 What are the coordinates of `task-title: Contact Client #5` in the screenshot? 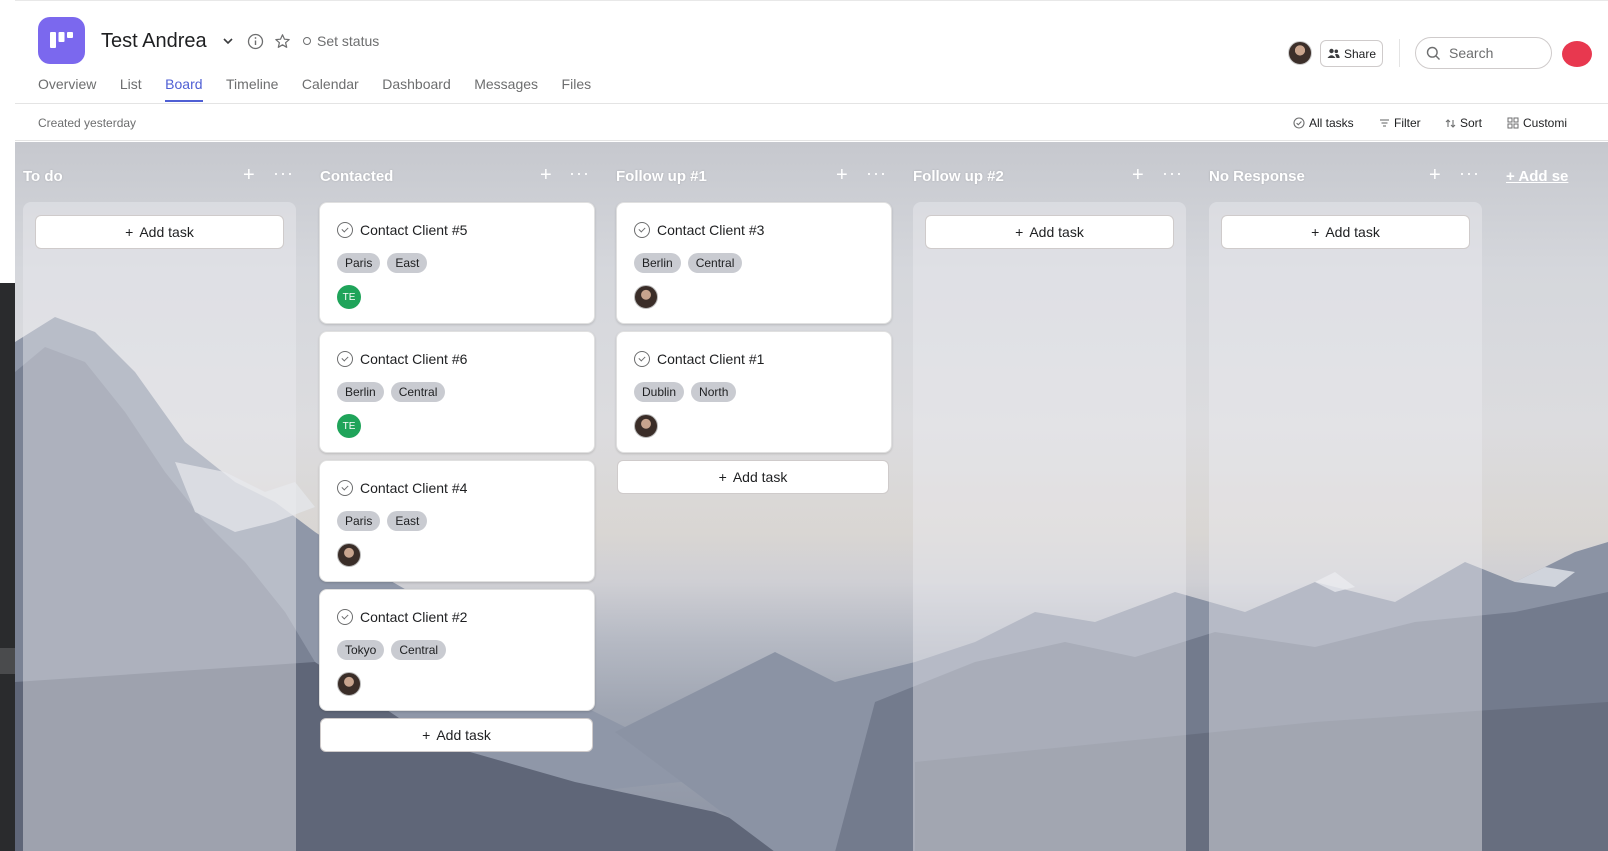 It's located at (414, 230).